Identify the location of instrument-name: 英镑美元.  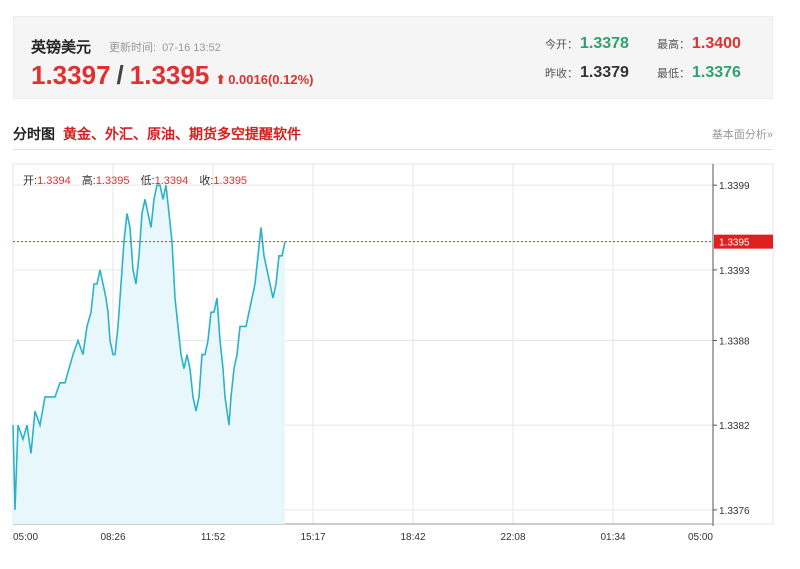
(61, 47).